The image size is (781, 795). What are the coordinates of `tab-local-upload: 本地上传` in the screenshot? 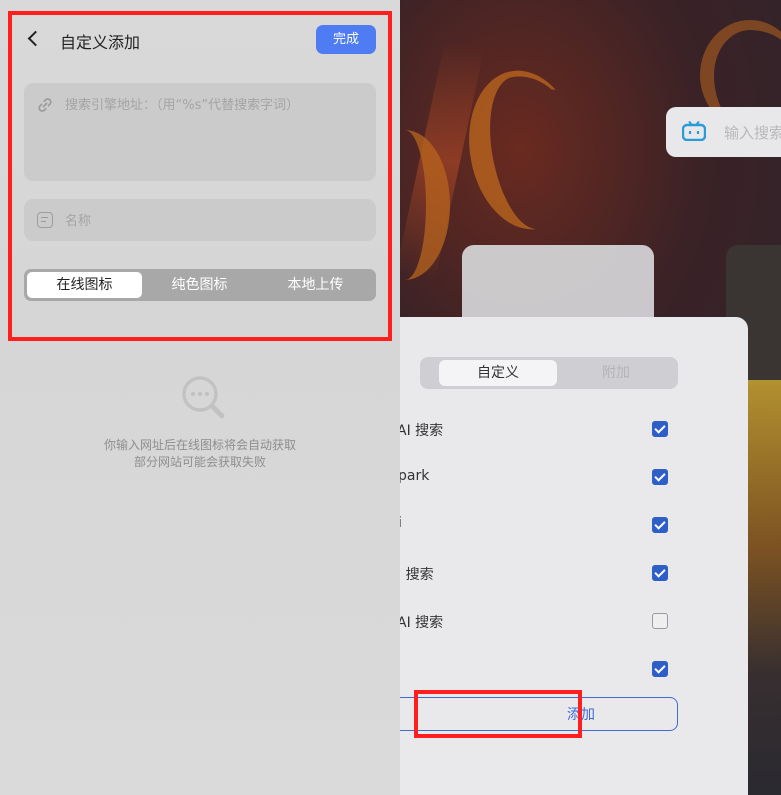 It's located at (315, 285).